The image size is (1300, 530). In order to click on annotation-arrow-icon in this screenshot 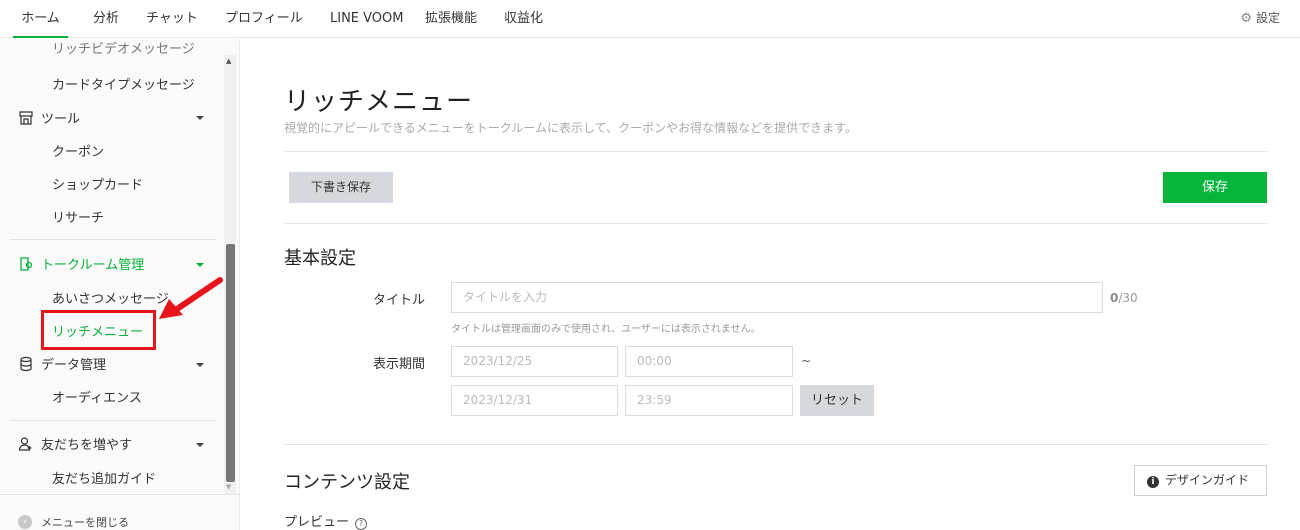, I will do `click(191, 298)`.